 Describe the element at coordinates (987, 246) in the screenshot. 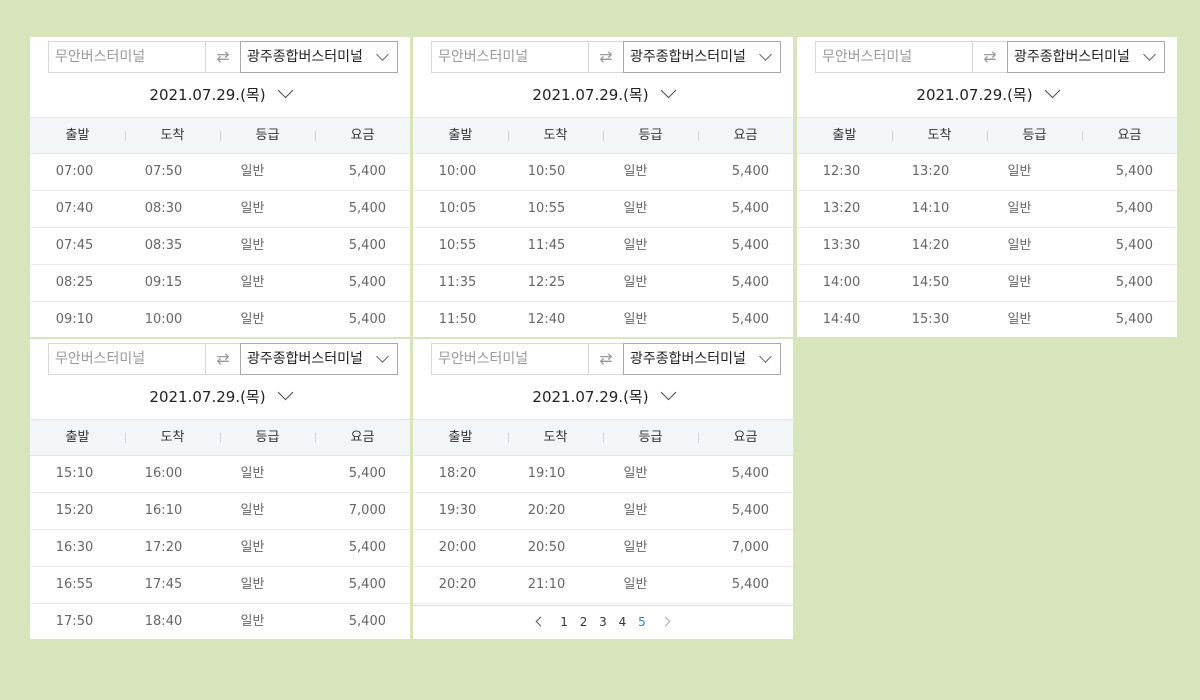

I see `table-row: 13:30 14:20 일반 5,400` at that location.